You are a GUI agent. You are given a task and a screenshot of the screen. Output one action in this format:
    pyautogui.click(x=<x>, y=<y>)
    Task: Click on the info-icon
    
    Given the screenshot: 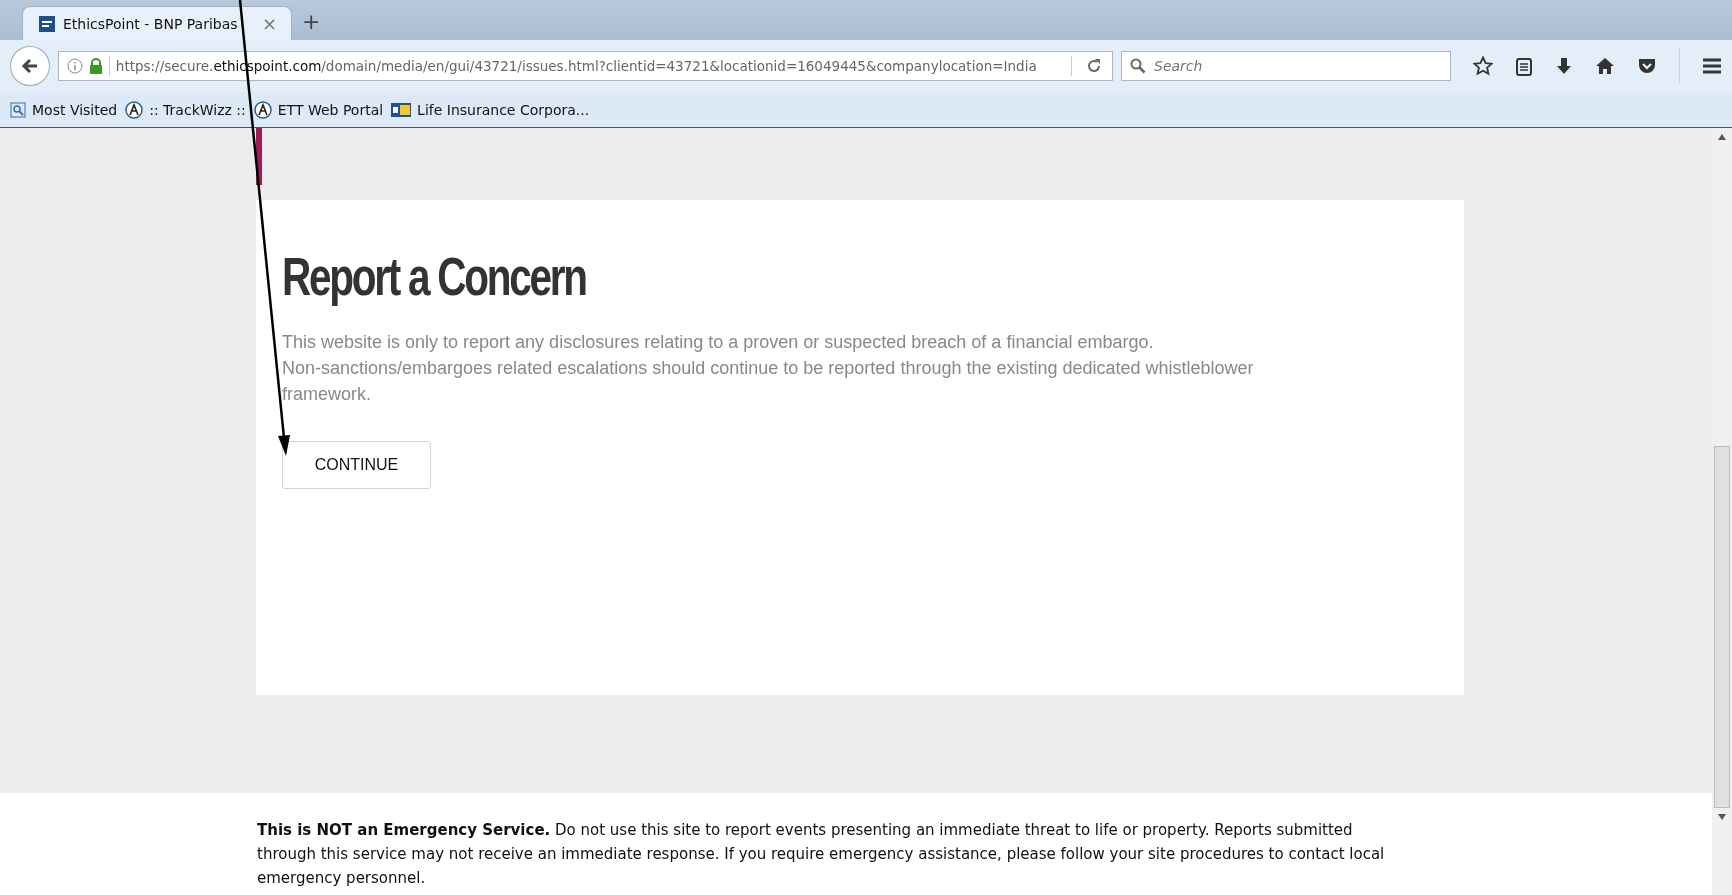 What is the action you would take?
    pyautogui.click(x=74, y=66)
    